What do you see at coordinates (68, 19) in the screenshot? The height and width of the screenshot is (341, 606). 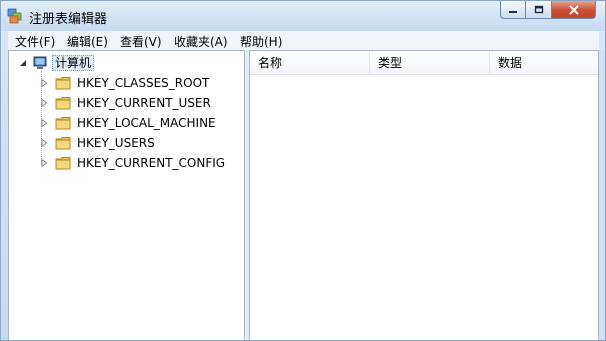 I see `window-title: 注册表编辑器` at bounding box center [68, 19].